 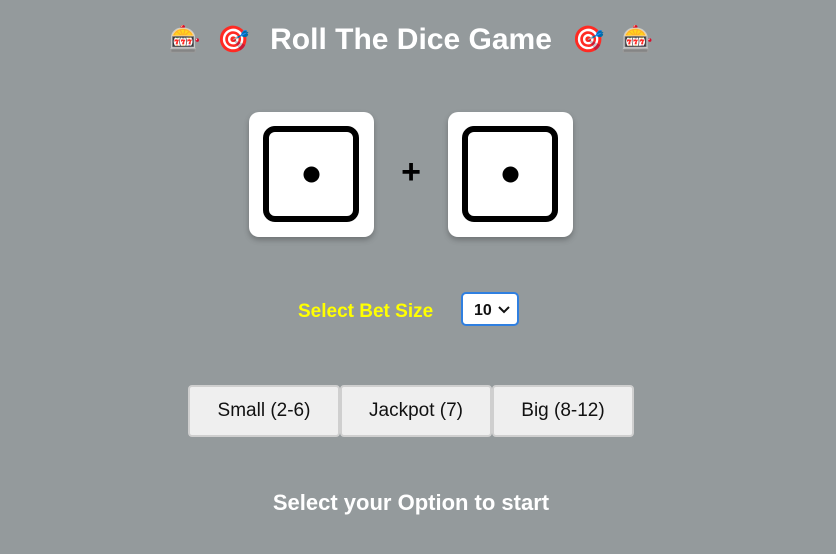 I want to click on bet-size-value: 10, so click(x=483, y=310).